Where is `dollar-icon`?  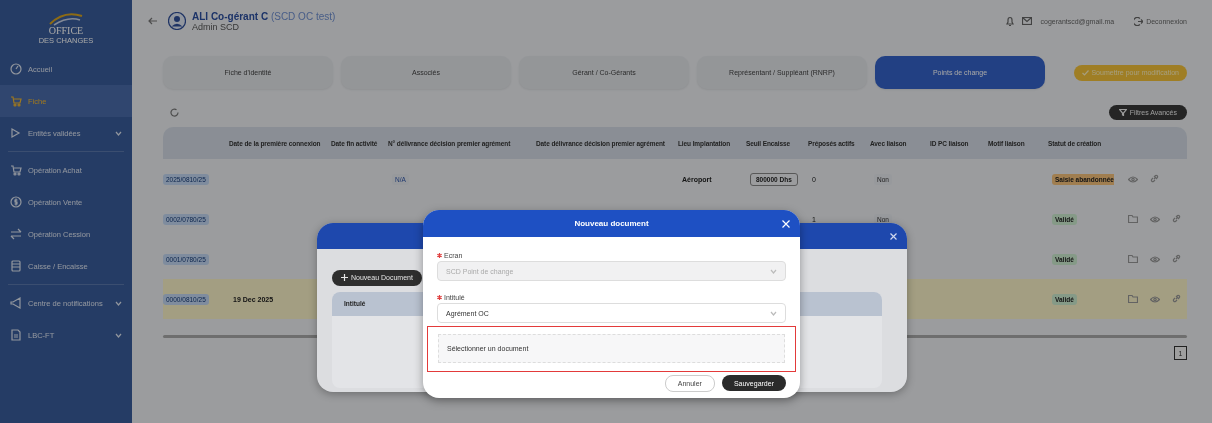 dollar-icon is located at coordinates (16, 202).